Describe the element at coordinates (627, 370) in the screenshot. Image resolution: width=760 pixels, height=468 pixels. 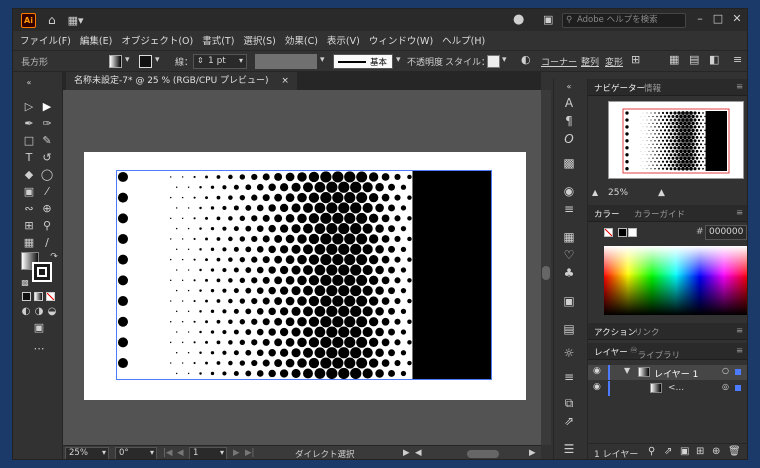
I see `expand-chevron-icon: ▼` at that location.